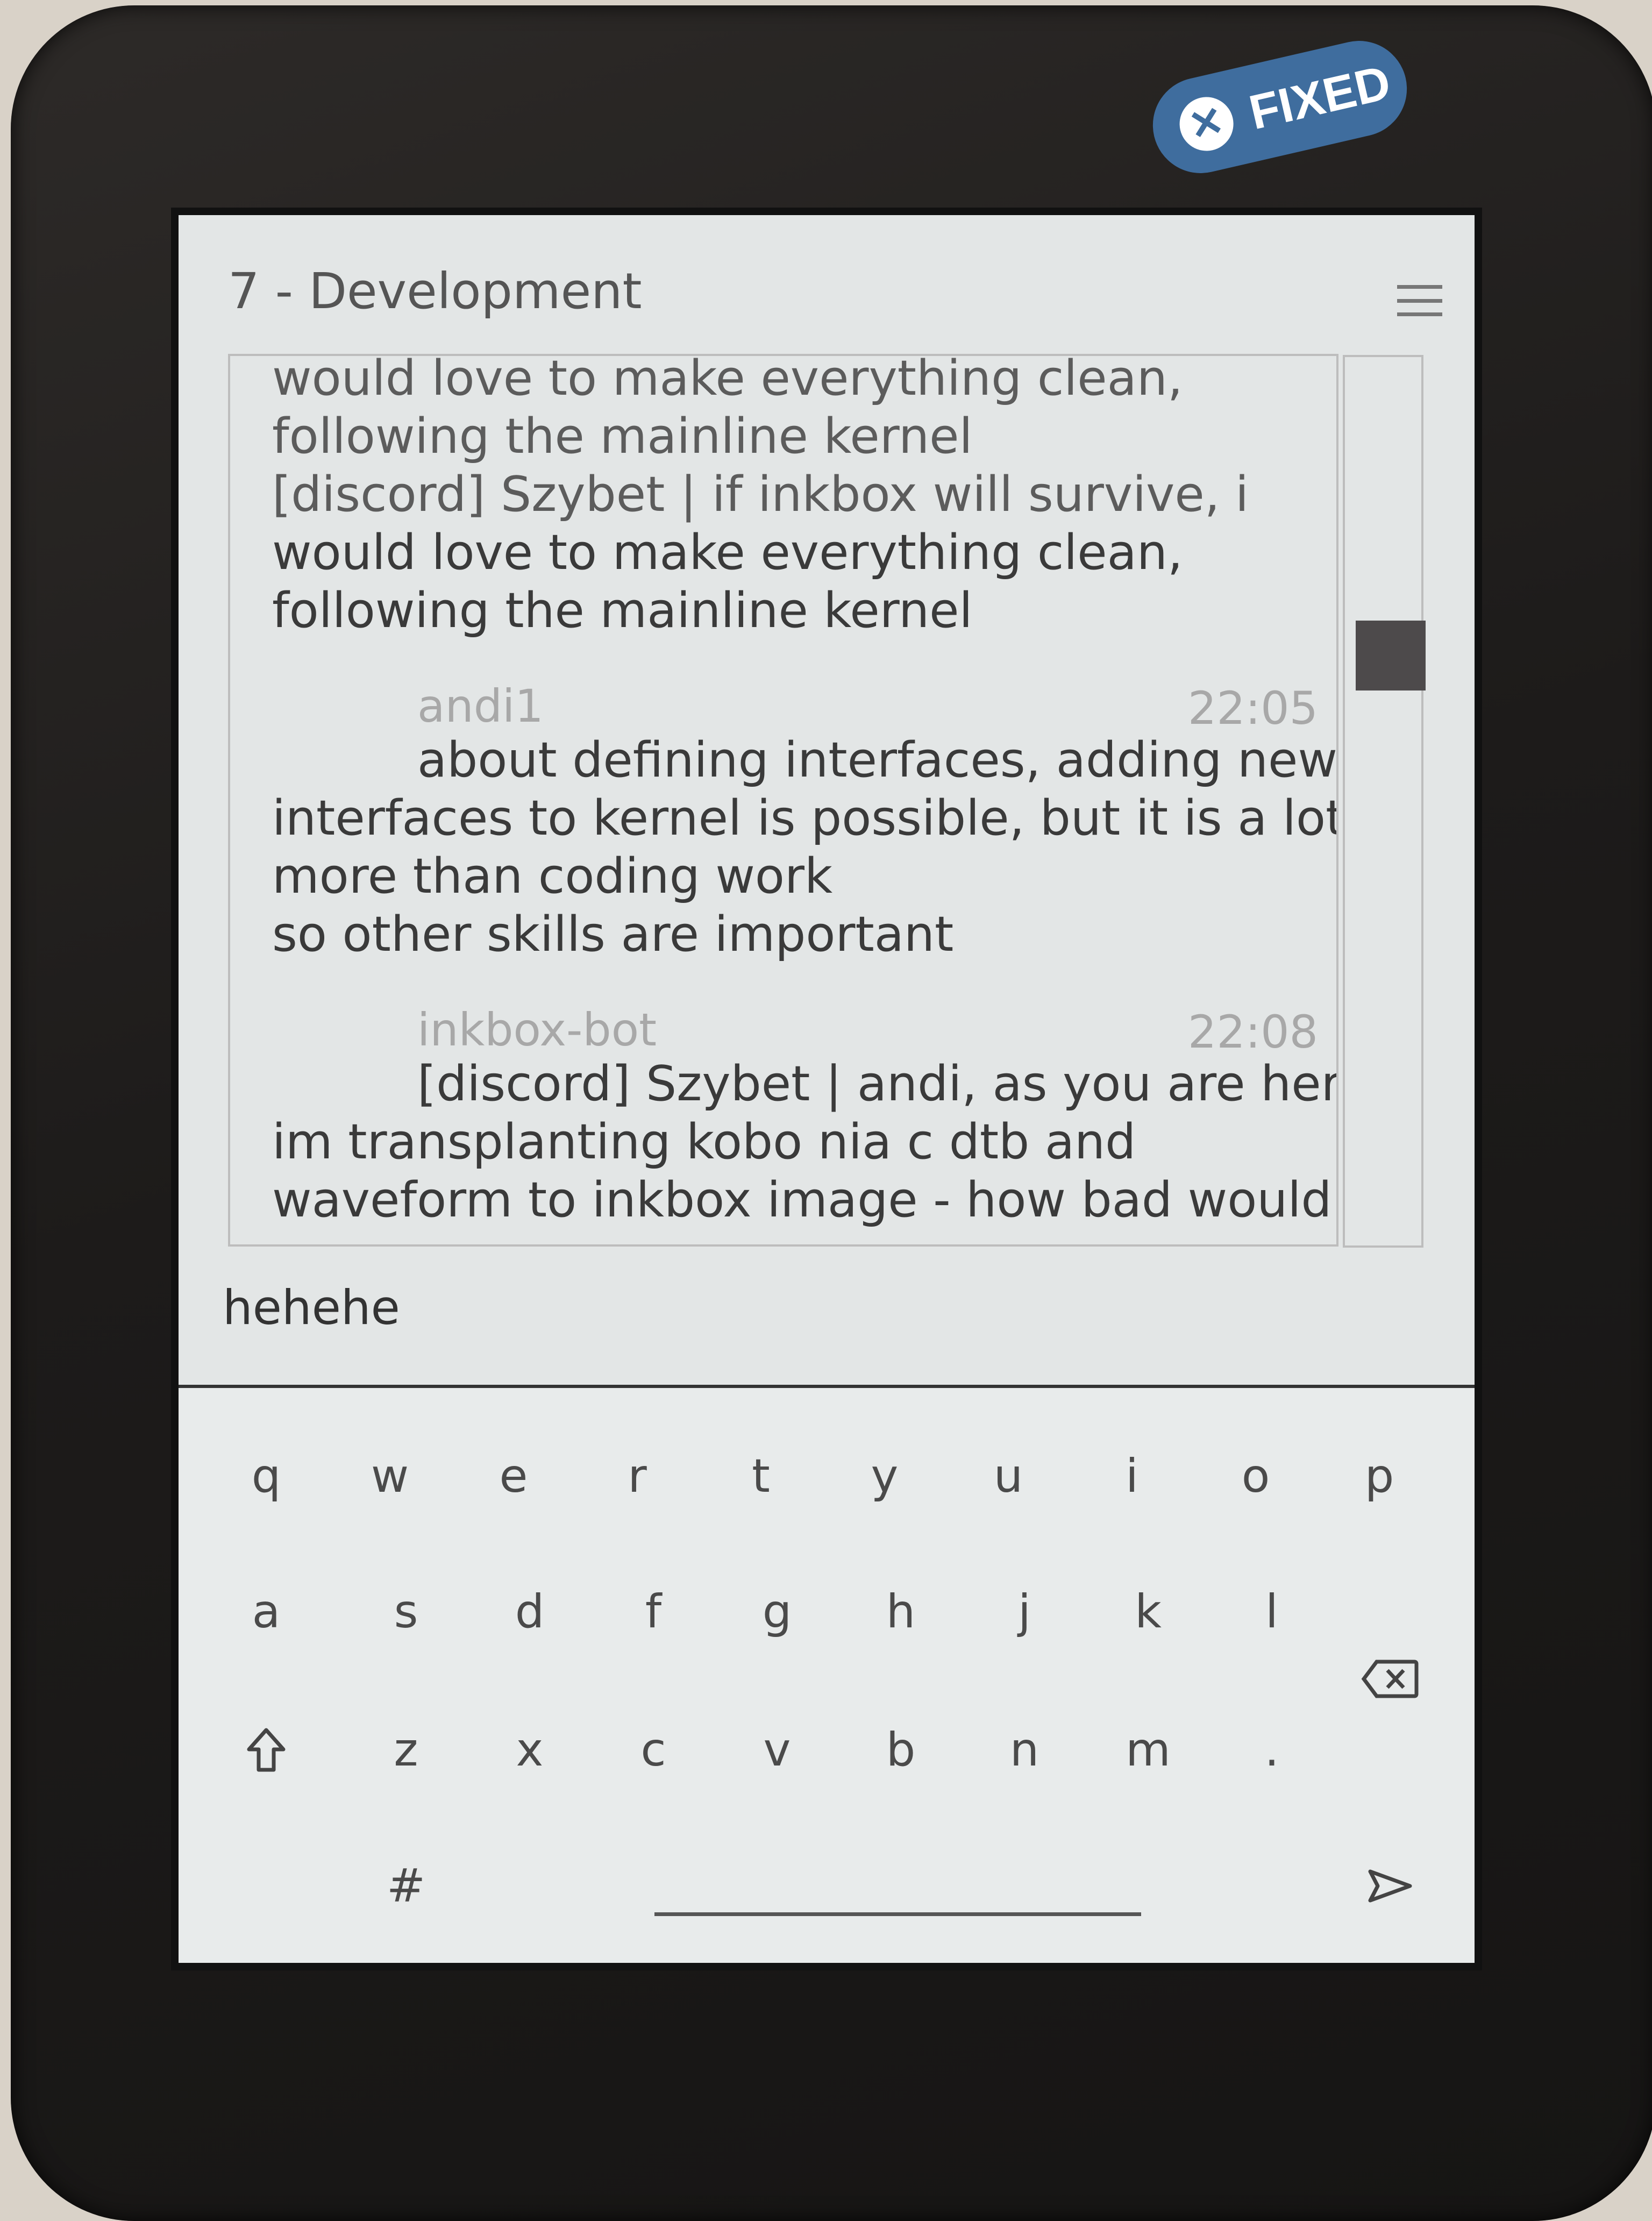 Image resolution: width=1652 pixels, height=2221 pixels. What do you see at coordinates (1008, 1476) in the screenshot?
I see `key-u: u` at bounding box center [1008, 1476].